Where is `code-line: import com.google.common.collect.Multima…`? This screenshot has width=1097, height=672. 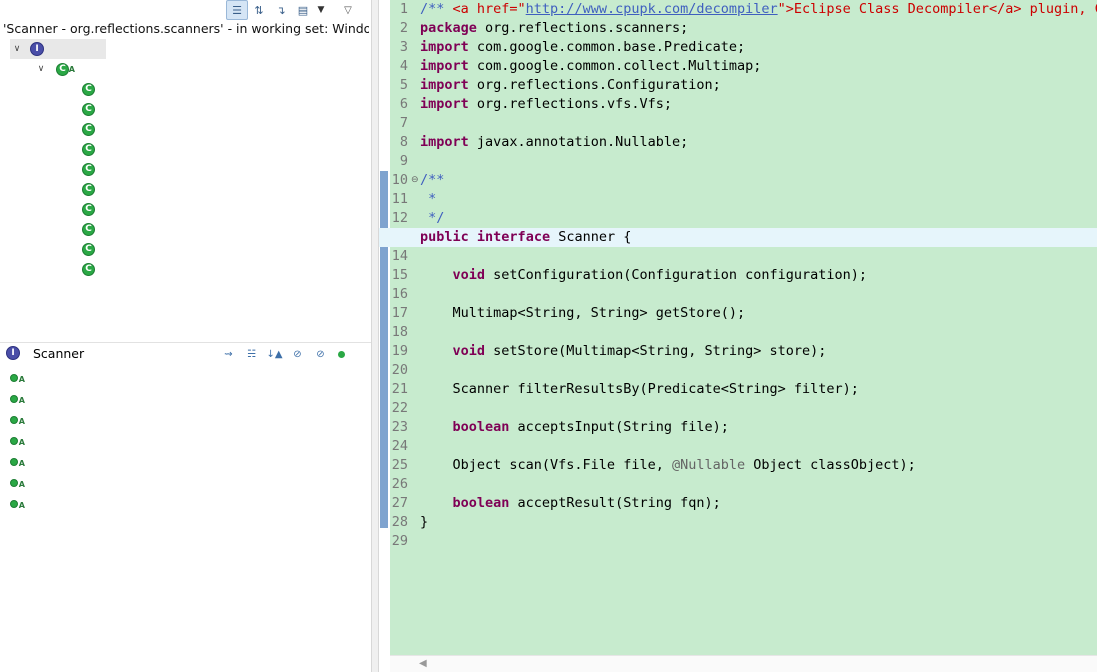 code-line: import com.google.common.collect.Multima… is located at coordinates (590, 66).